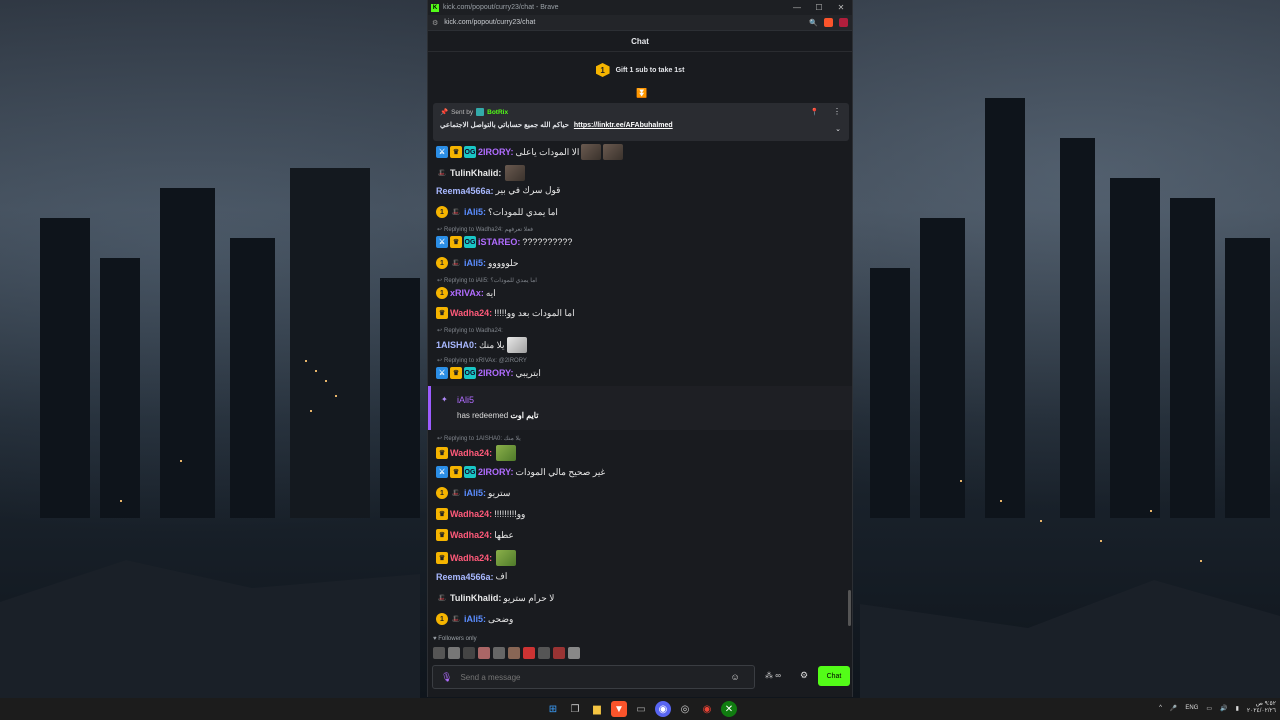 Image resolution: width=1280 pixels, height=720 pixels. I want to click on gift-leaderboard-bar: 1 Gift 1 sub to take 1st, so click(640, 70).